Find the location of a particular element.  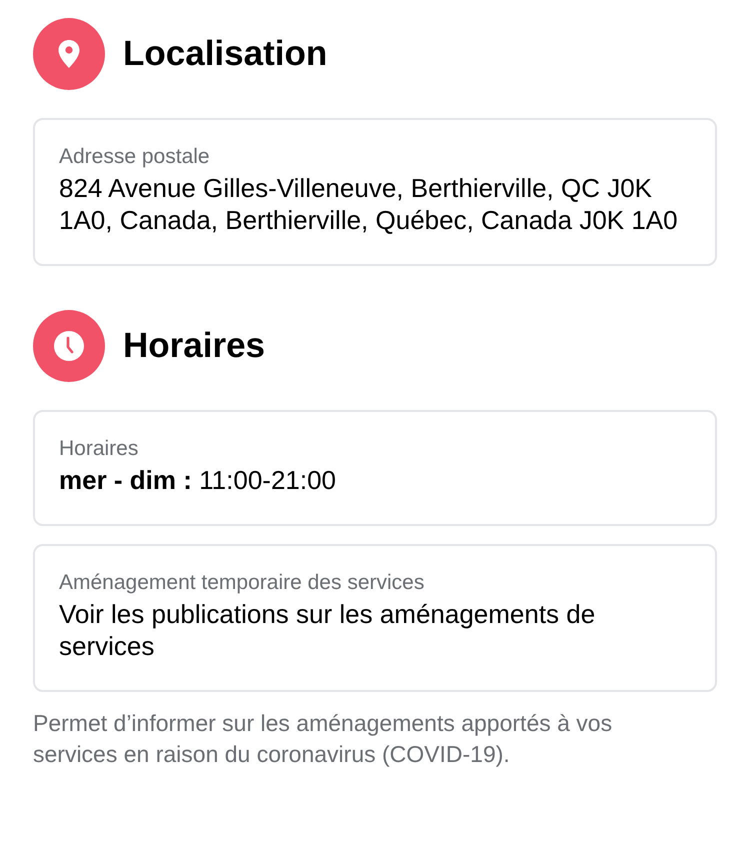

field-label: Aménagement temporaire des services is located at coordinates (242, 583).